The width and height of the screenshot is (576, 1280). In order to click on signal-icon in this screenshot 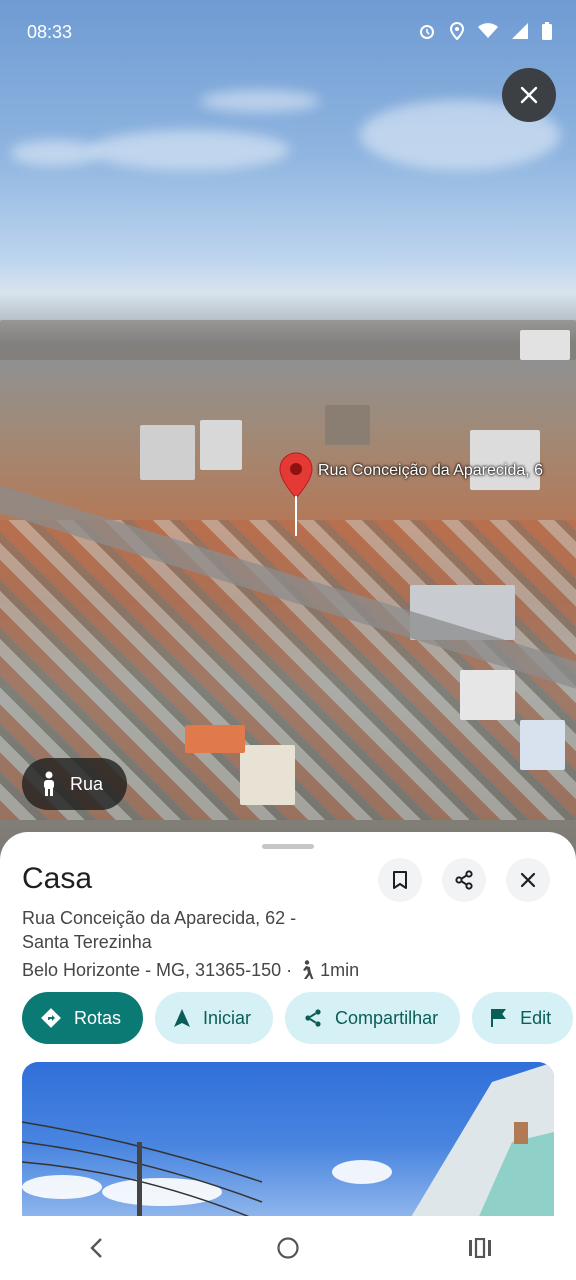, I will do `click(520, 31)`.